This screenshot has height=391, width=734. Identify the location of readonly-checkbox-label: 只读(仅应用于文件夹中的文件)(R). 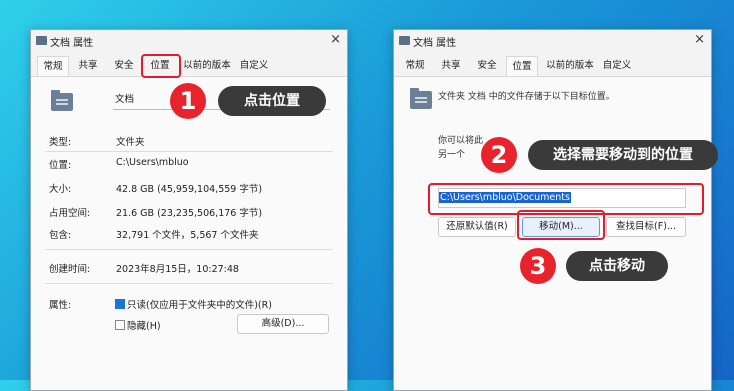
(199, 305).